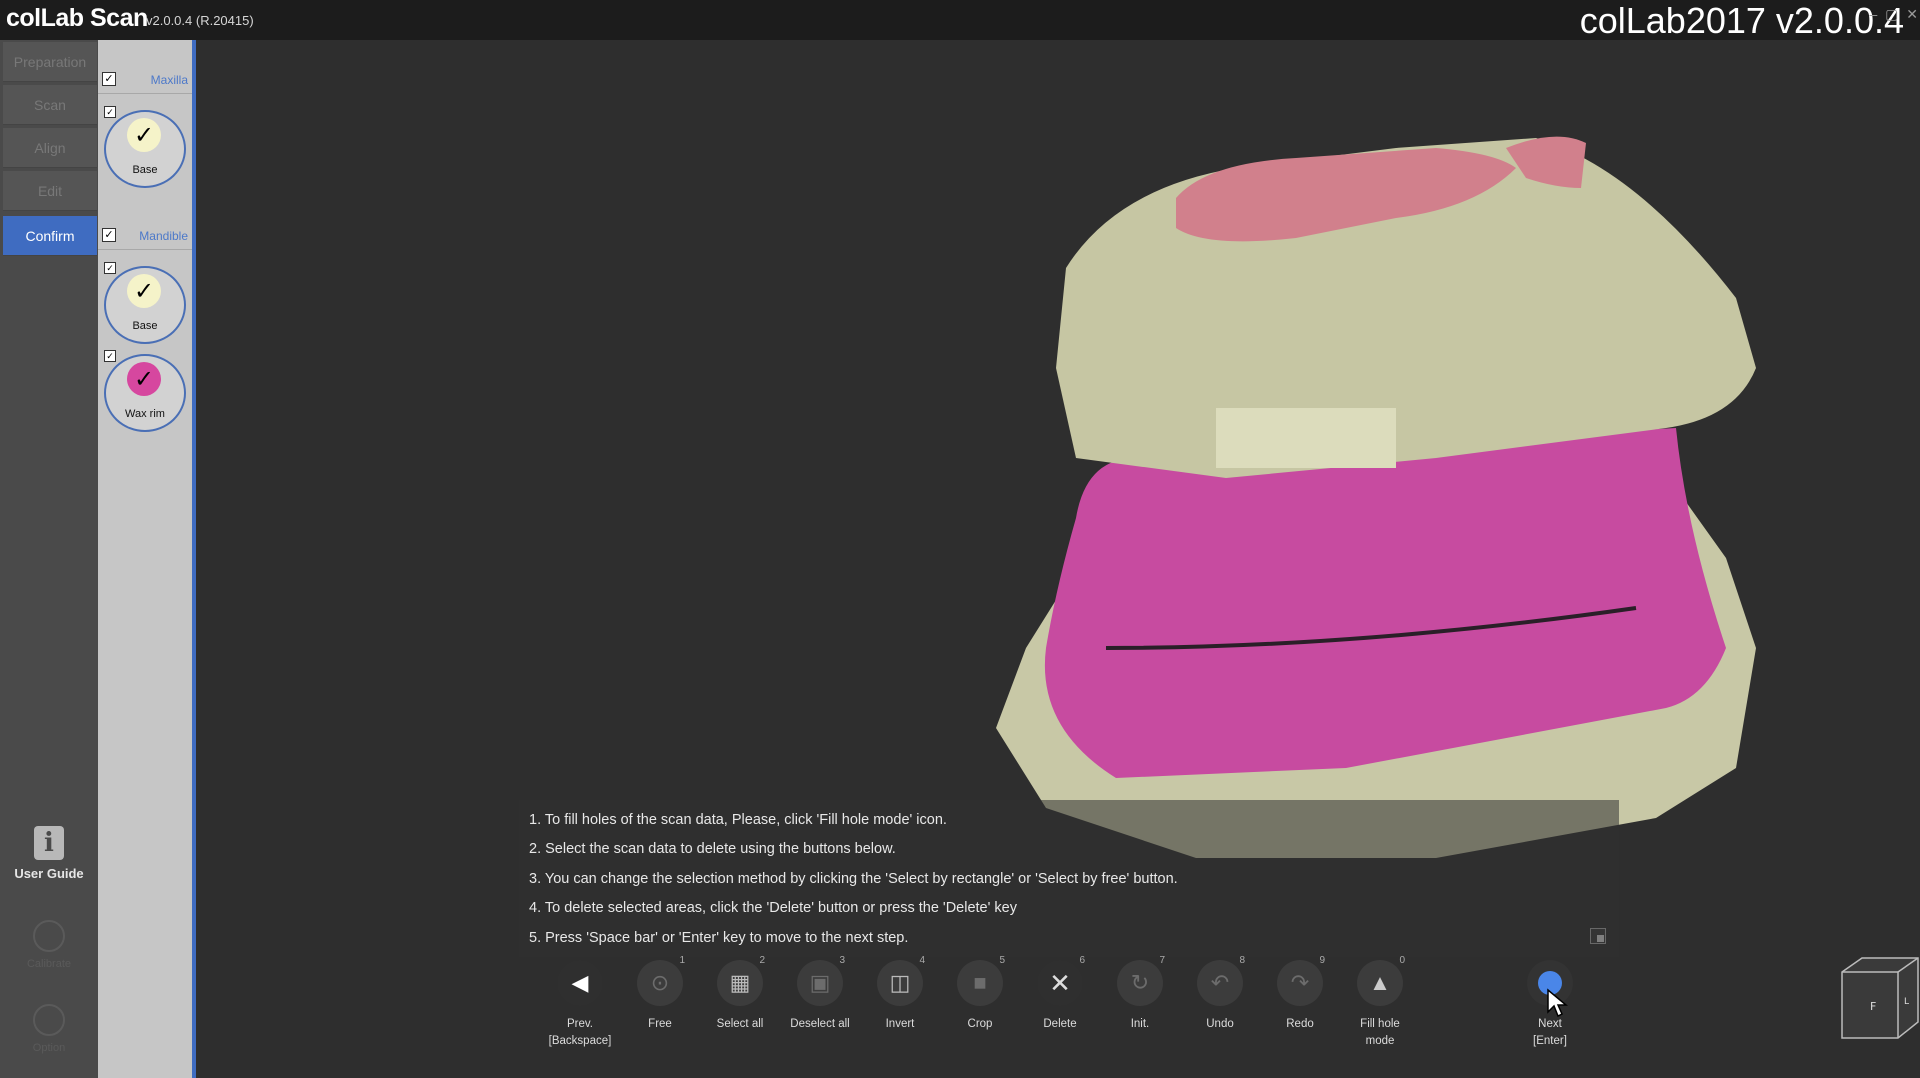 The image size is (1920, 1078). What do you see at coordinates (1061, 980) in the screenshot?
I see `delete-icon: ✕ 6` at bounding box center [1061, 980].